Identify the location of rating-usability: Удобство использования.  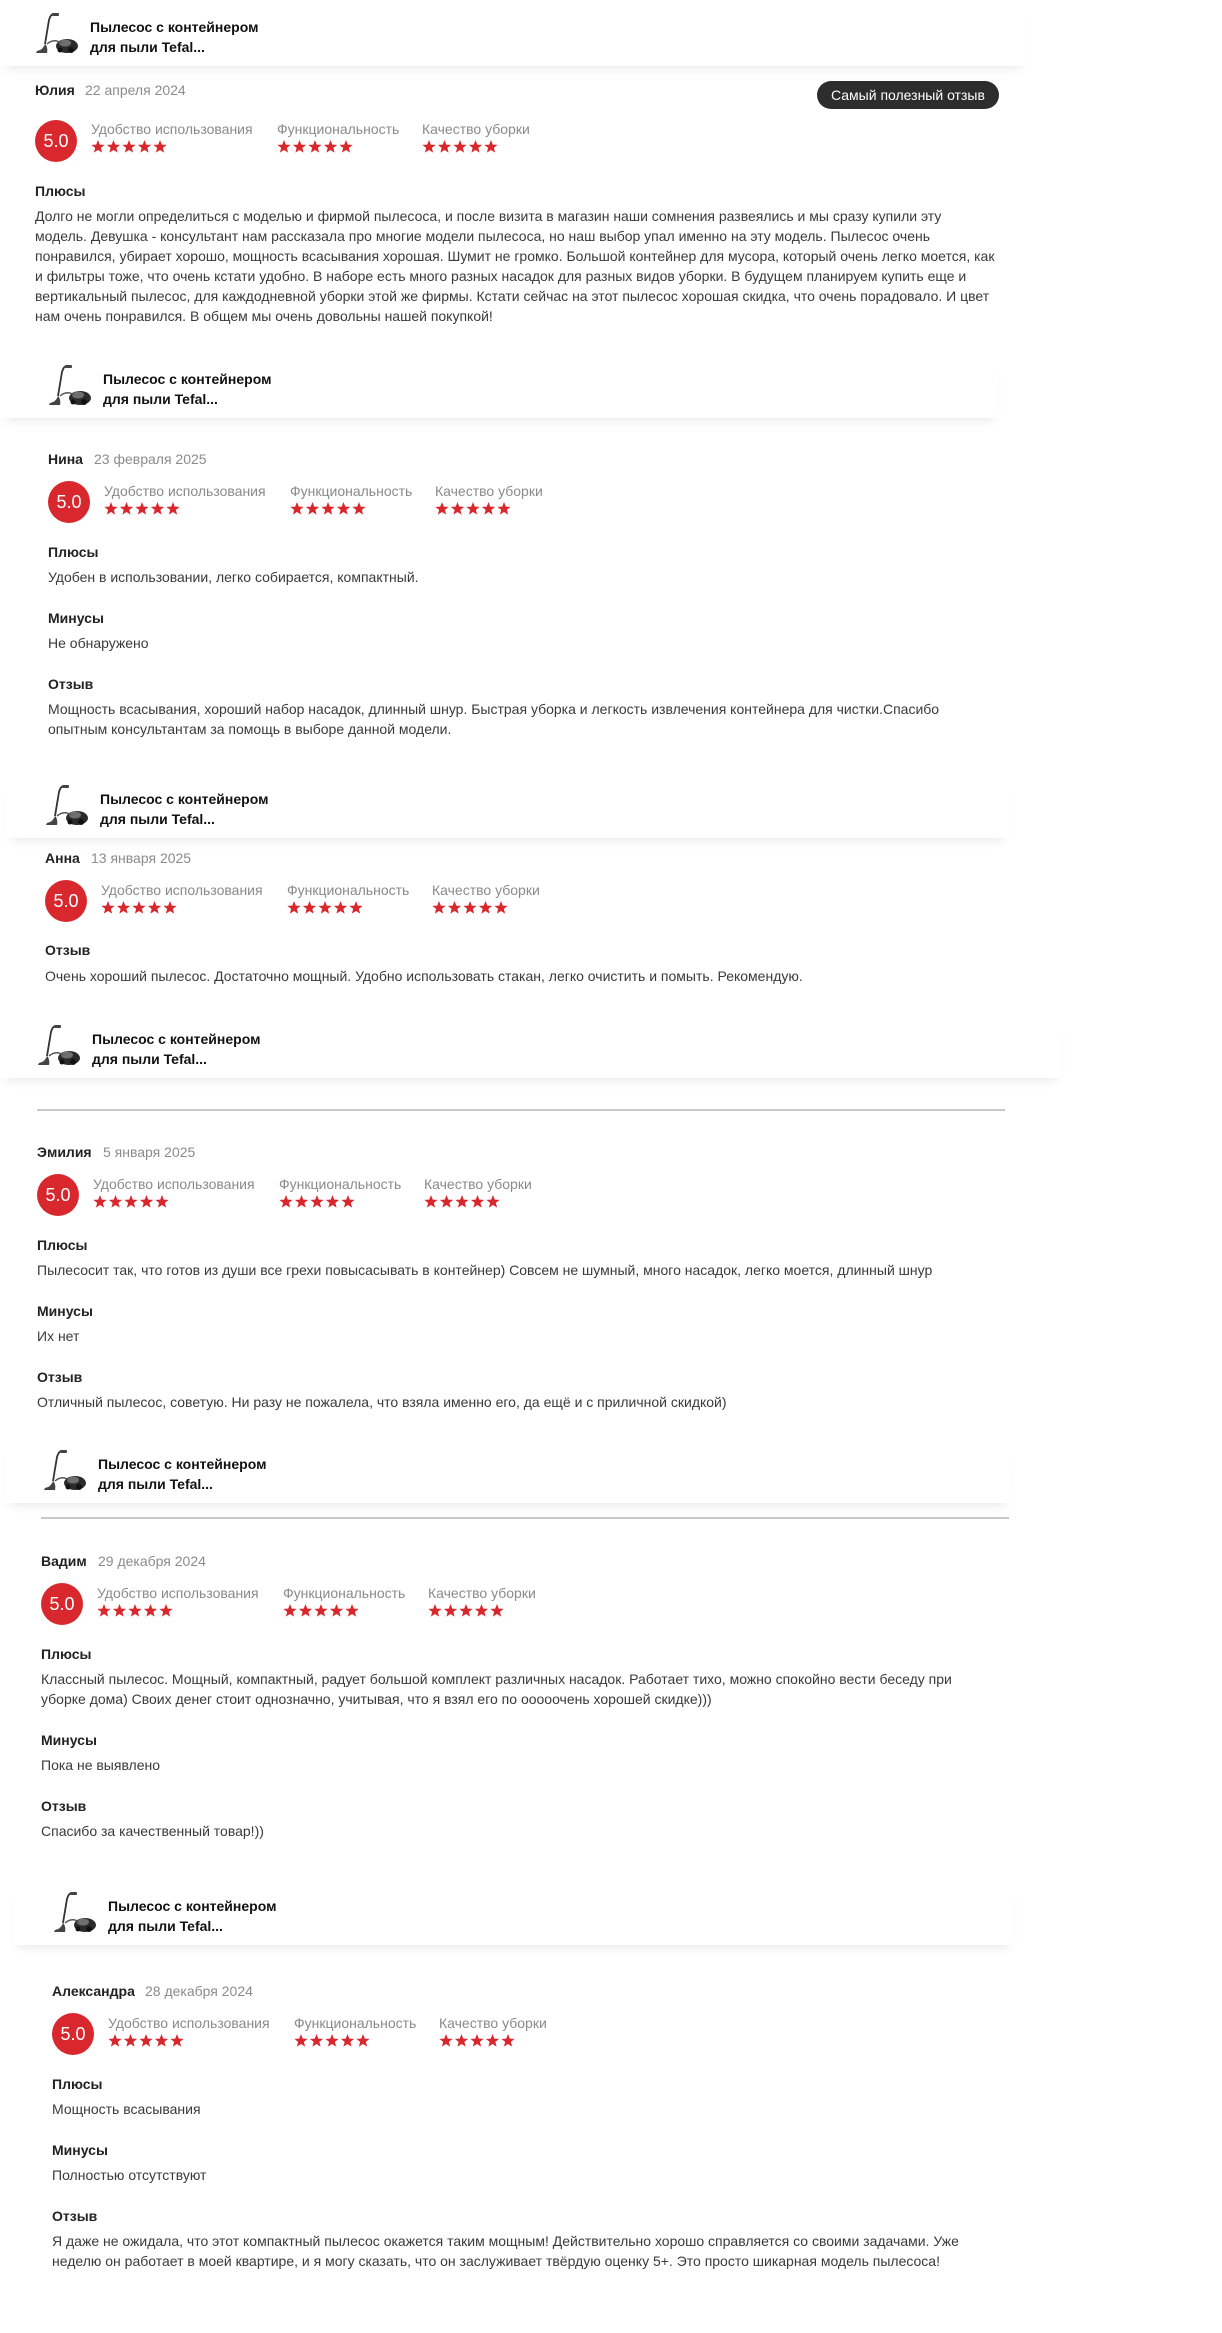
(174, 1193).